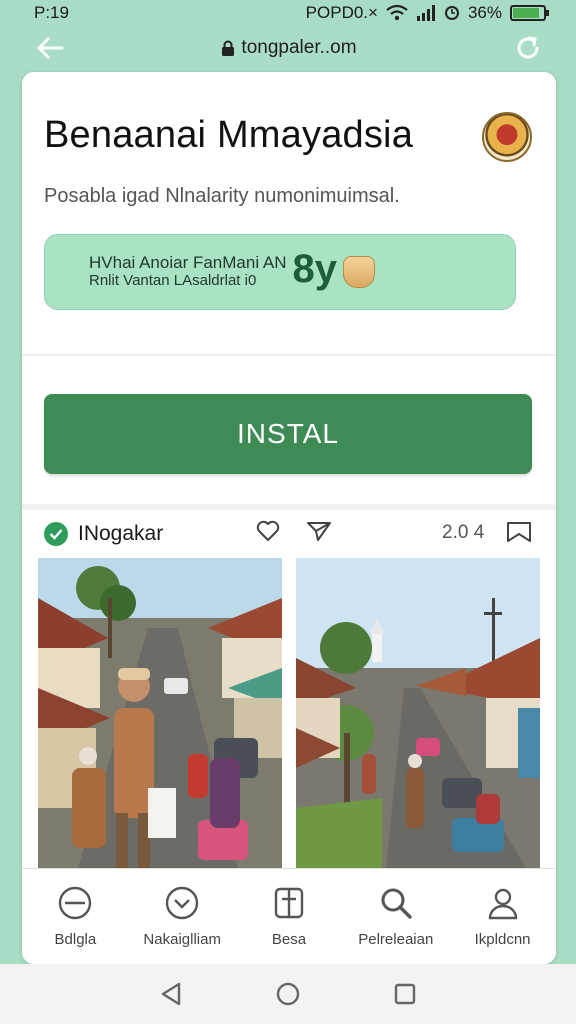 This screenshot has width=576, height=1024. Describe the element at coordinates (51, 12) in the screenshot. I see `status-time: P:19` at that location.